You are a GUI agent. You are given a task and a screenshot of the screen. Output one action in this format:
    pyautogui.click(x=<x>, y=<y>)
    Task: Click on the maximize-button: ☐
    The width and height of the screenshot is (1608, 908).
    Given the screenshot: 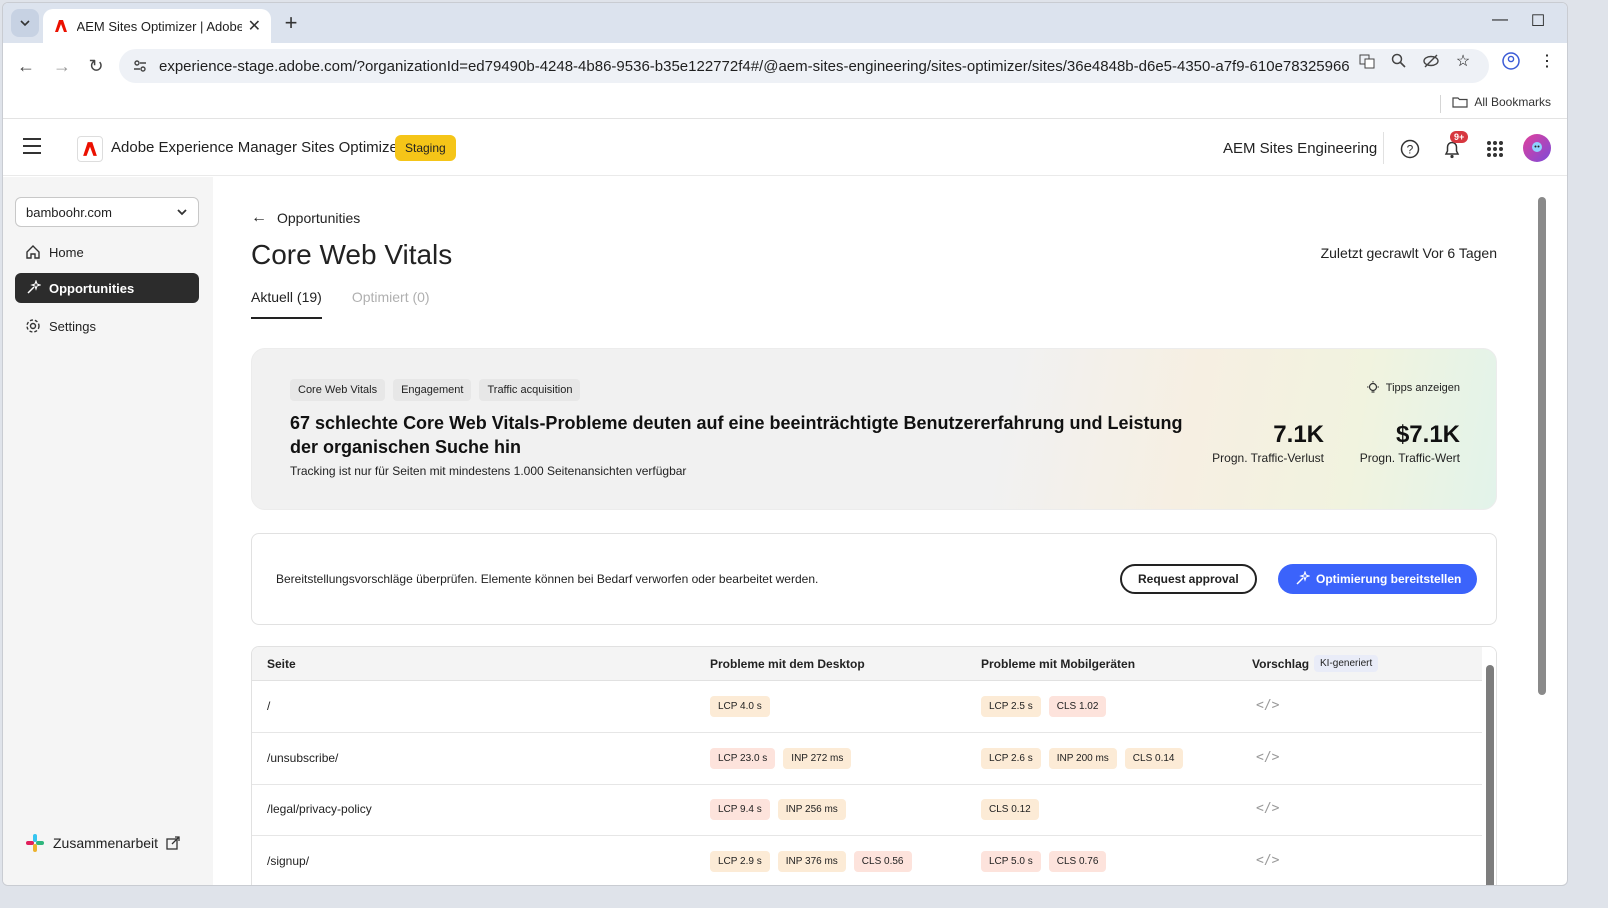 What is the action you would take?
    pyautogui.click(x=1538, y=21)
    